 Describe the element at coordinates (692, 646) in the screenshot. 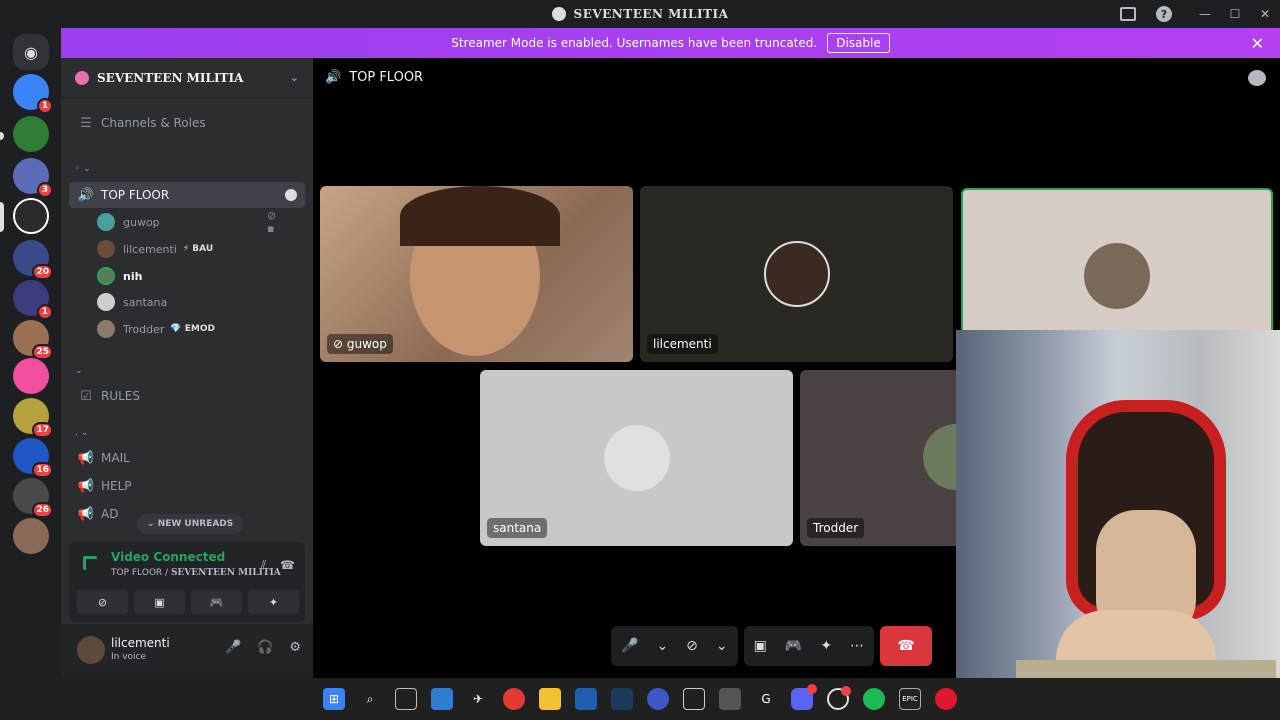

I see `camera-off-icon: ⊘` at that location.